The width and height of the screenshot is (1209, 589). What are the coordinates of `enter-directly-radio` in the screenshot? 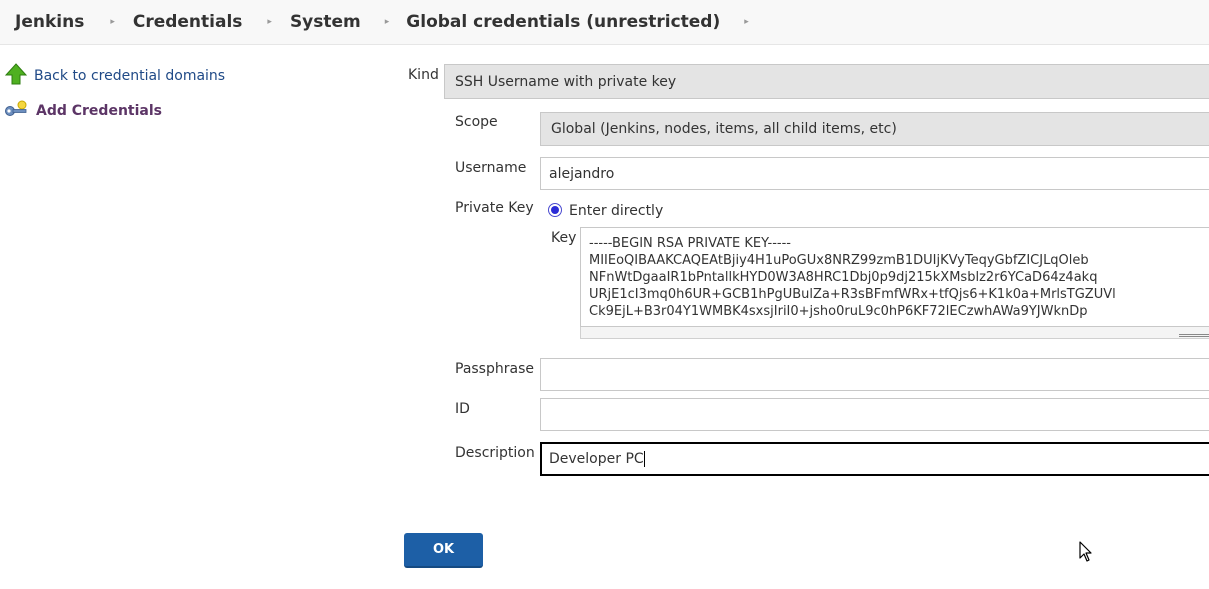 It's located at (555, 210).